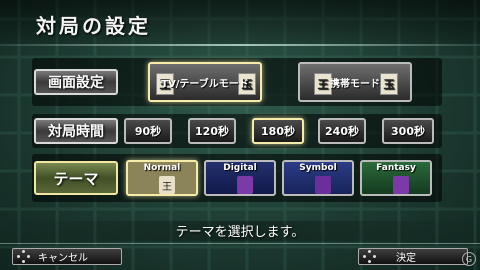  I want to click on match-time-label: 対局時間, so click(76, 131).